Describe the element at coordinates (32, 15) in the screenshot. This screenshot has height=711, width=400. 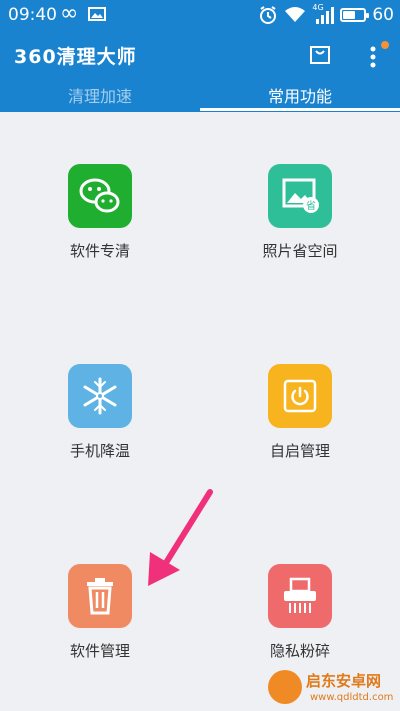
I see `status-time: 09:40` at that location.